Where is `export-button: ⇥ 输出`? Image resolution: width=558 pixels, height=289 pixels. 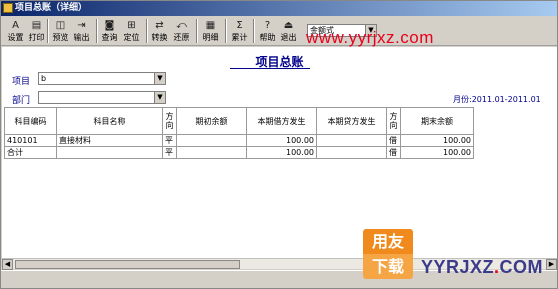 export-button: ⇥ 输出 is located at coordinates (81, 31).